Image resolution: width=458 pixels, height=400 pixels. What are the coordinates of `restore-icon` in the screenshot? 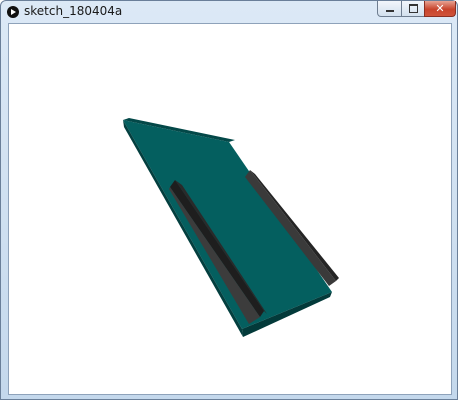 It's located at (413, 8).